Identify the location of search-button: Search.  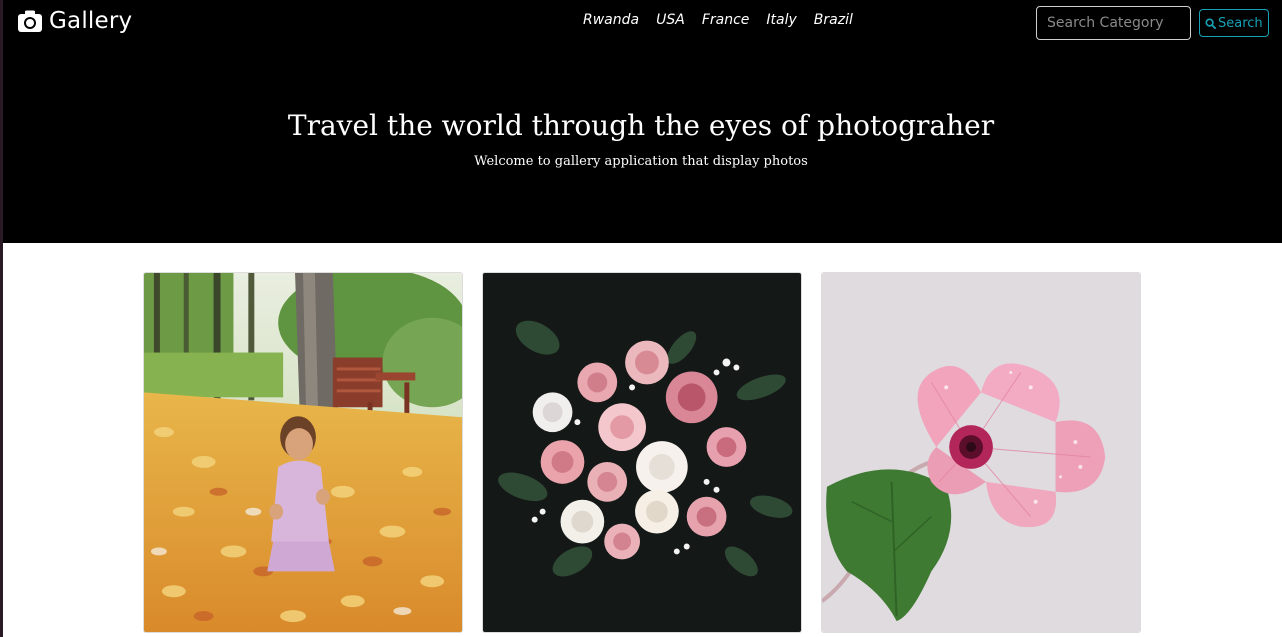
(1234, 23).